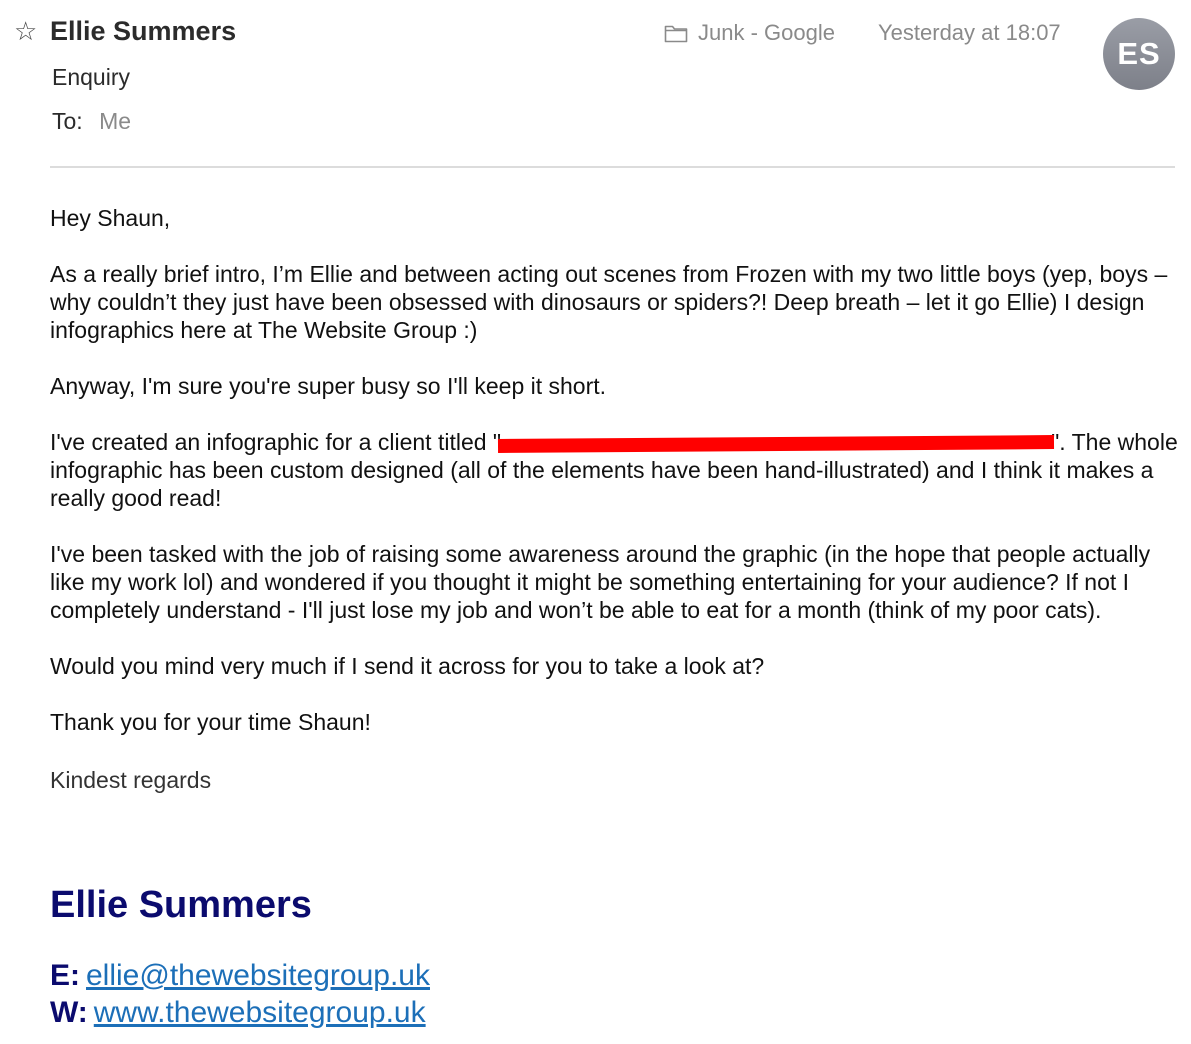 This screenshot has height=1044, width=1191. What do you see at coordinates (91, 77) in the screenshot?
I see `subject: Enquiry` at bounding box center [91, 77].